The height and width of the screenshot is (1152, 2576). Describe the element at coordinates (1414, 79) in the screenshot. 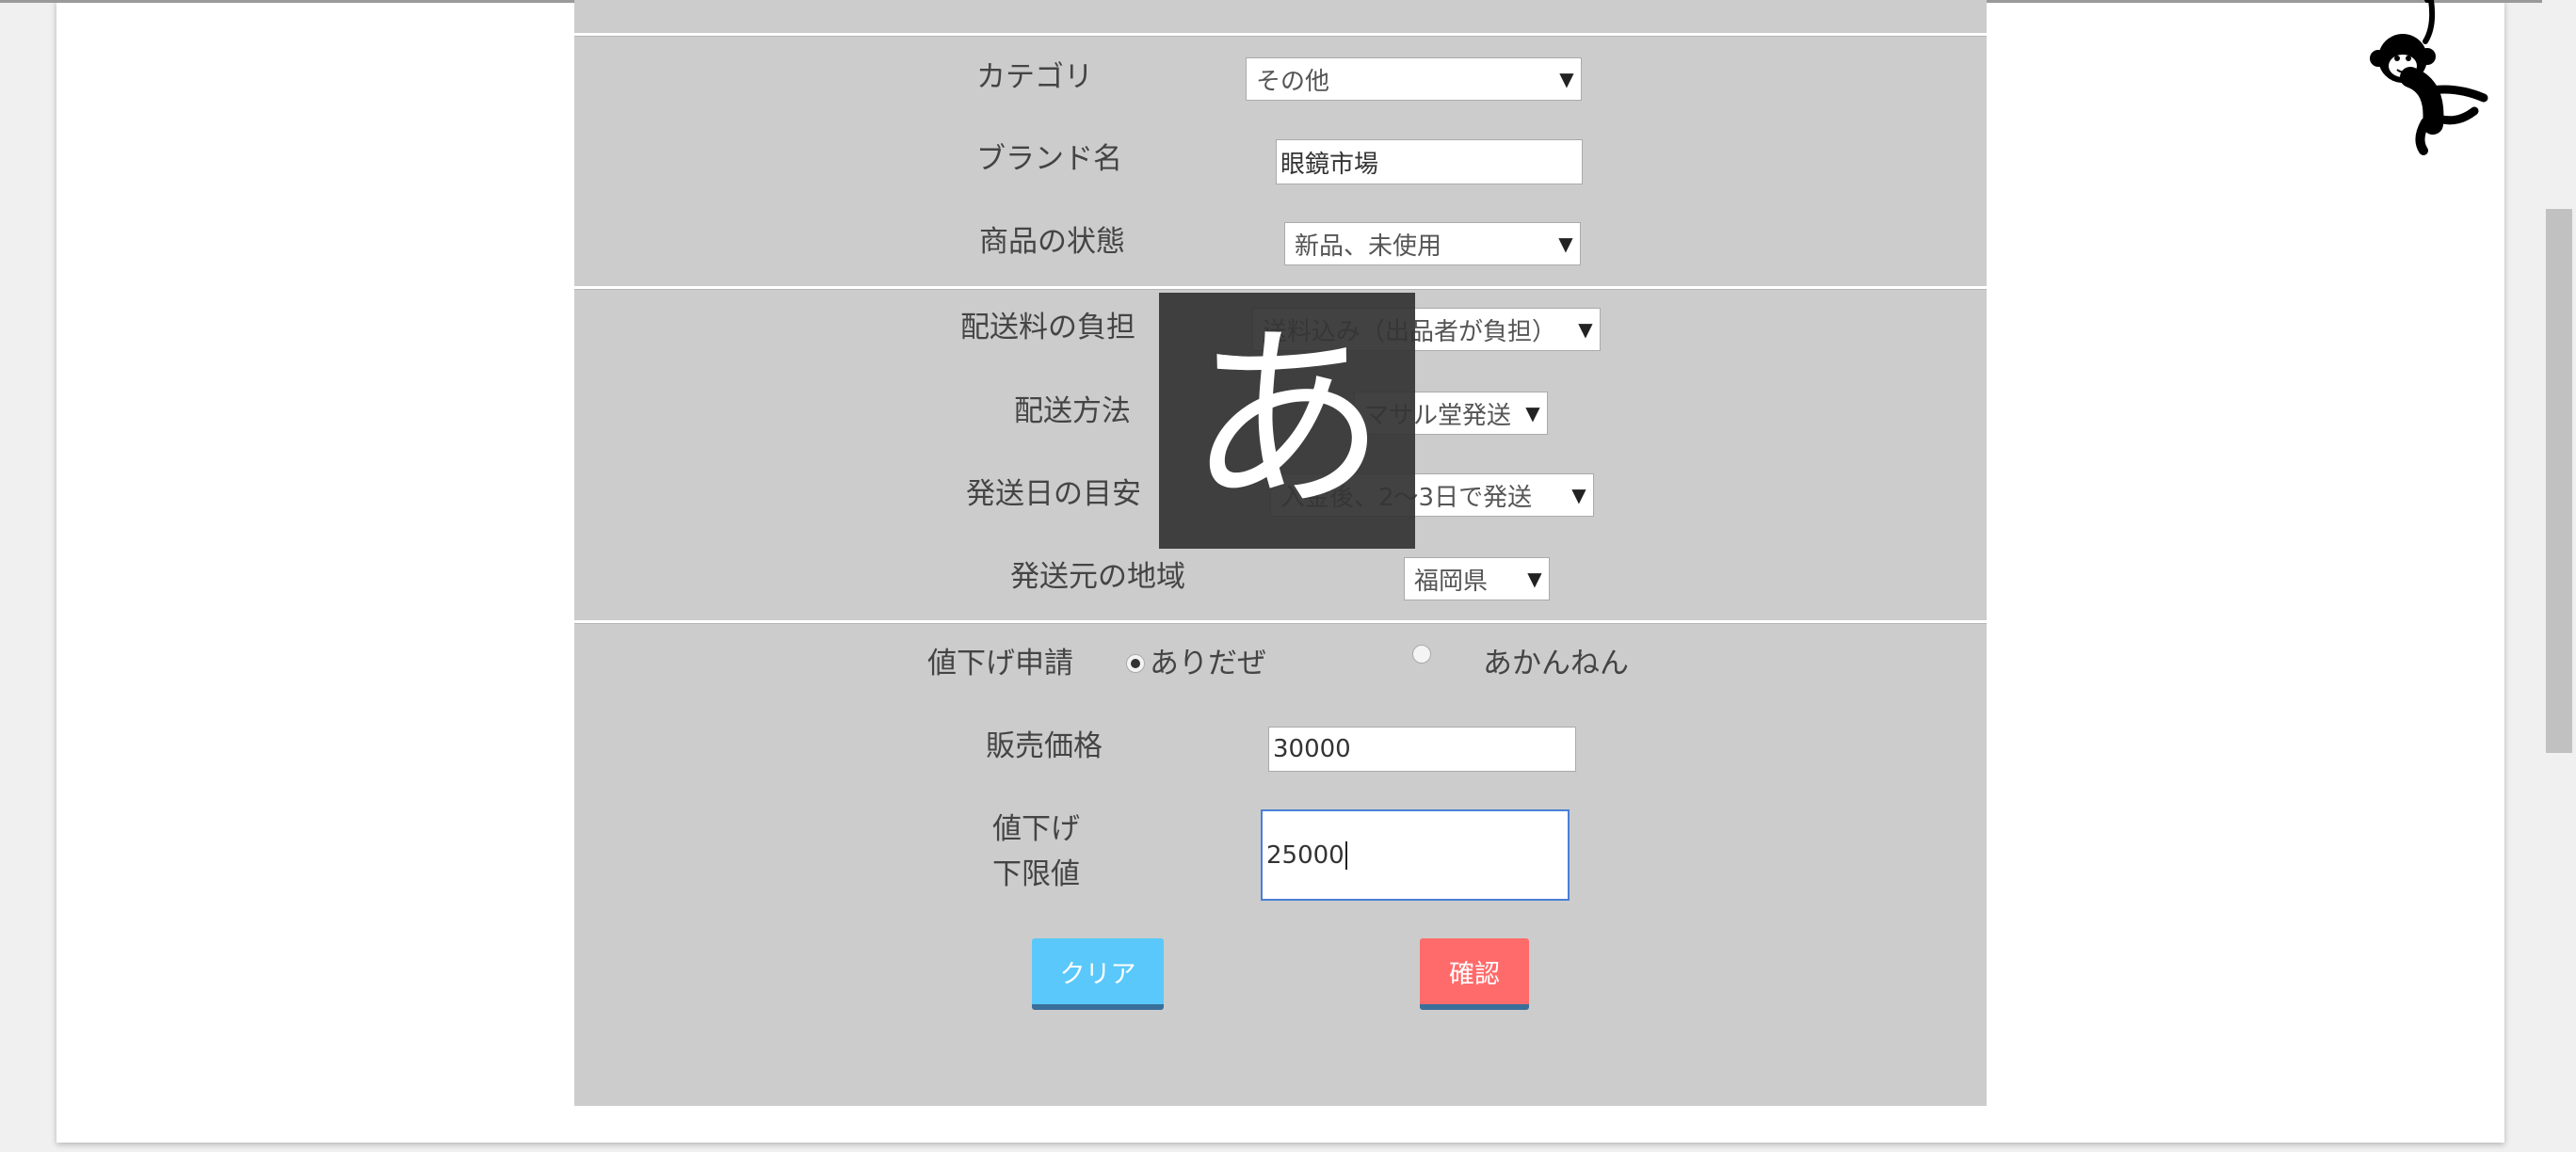

I see `category-select: その他 ▼` at that location.